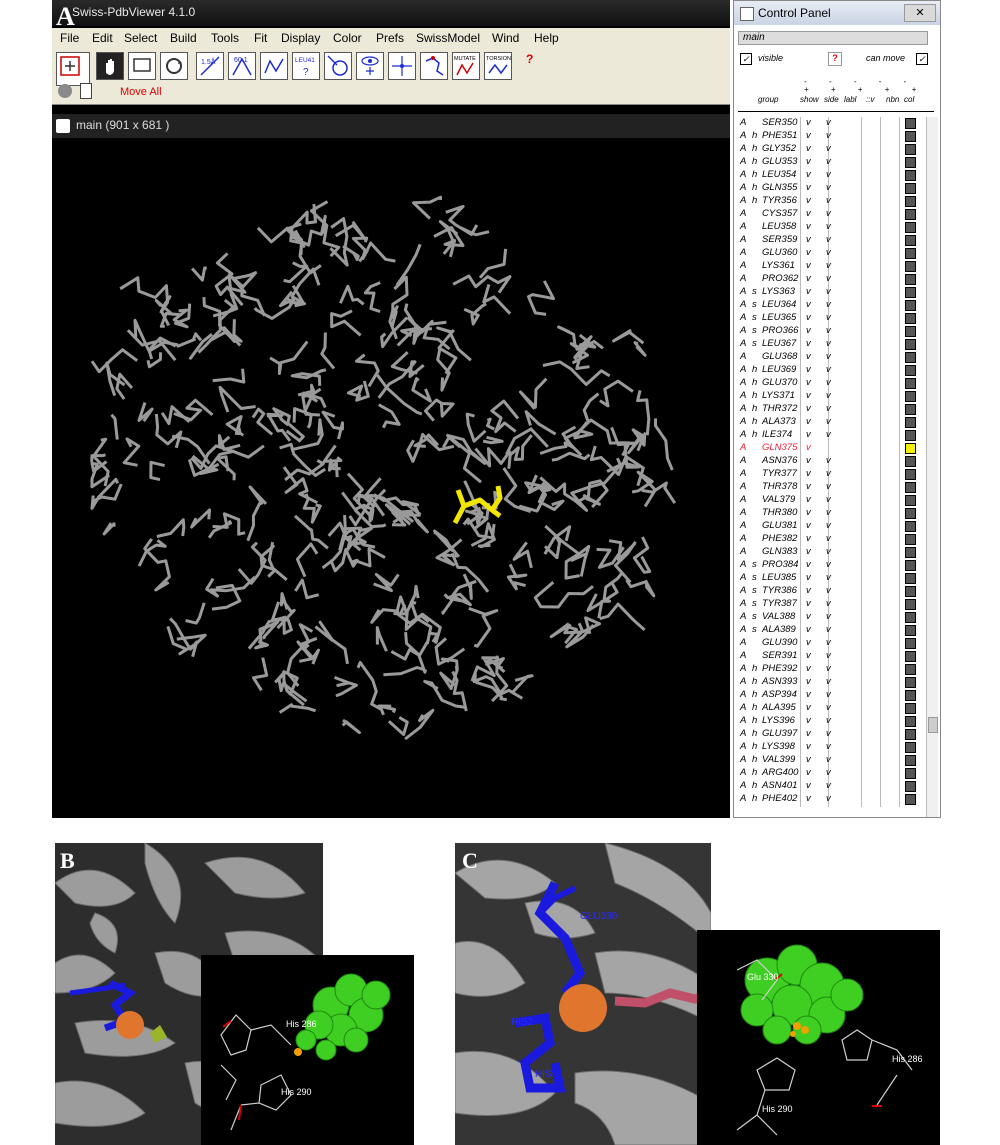 This screenshot has width=1000, height=1145. I want to click on residue-row: Ah ASP394 v v, so click(831, 695).